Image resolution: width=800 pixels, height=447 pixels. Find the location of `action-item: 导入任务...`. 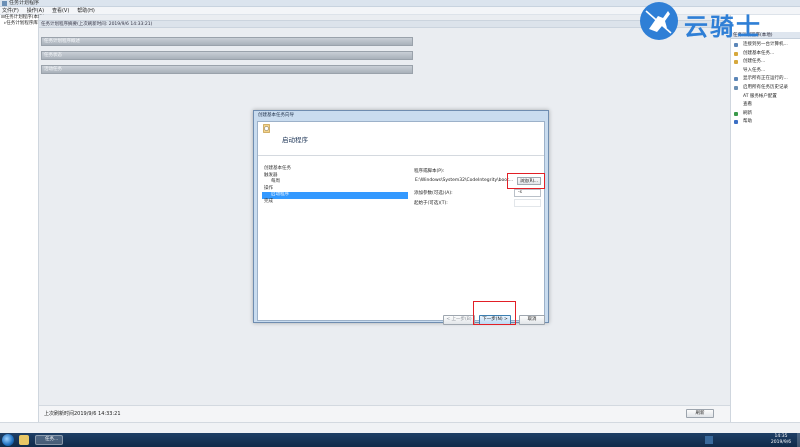

action-item: 导入任务... is located at coordinates (765, 71).